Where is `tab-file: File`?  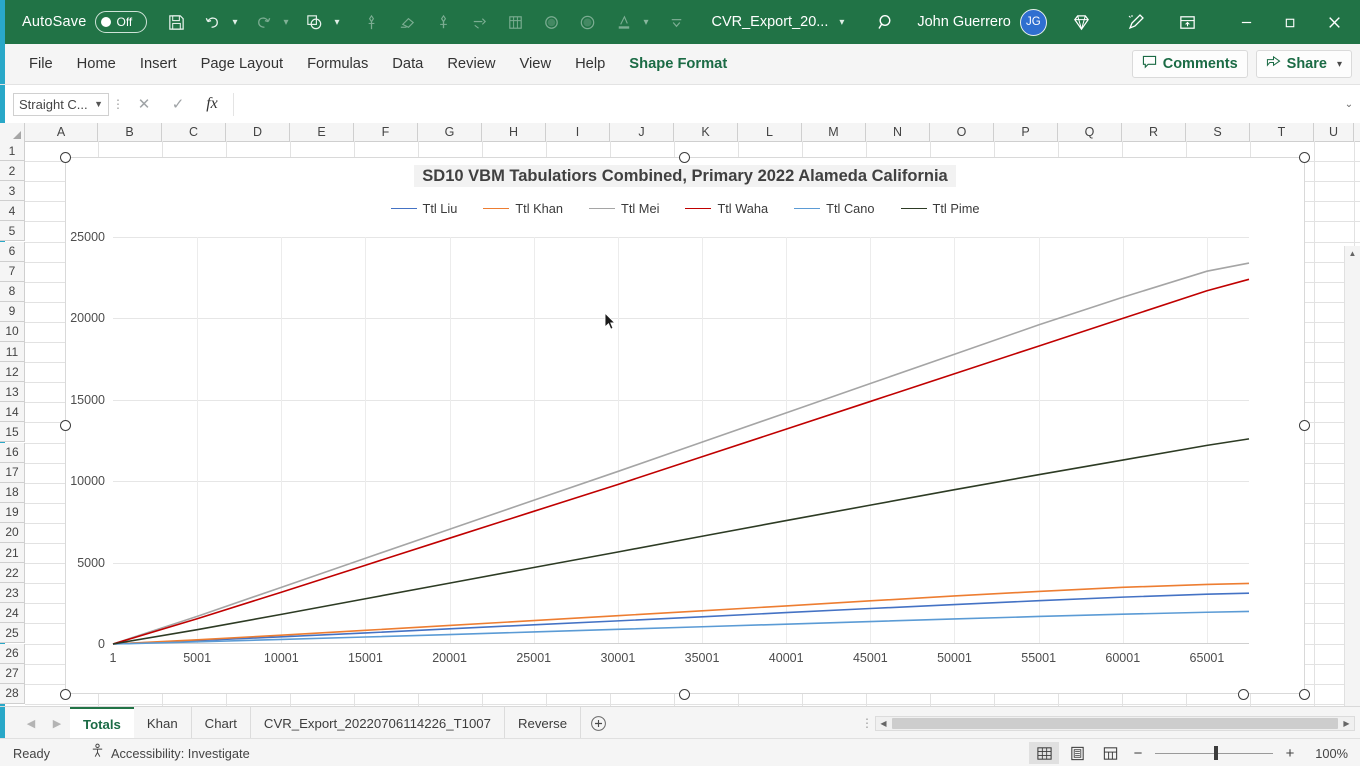 tab-file: File is located at coordinates (41, 64).